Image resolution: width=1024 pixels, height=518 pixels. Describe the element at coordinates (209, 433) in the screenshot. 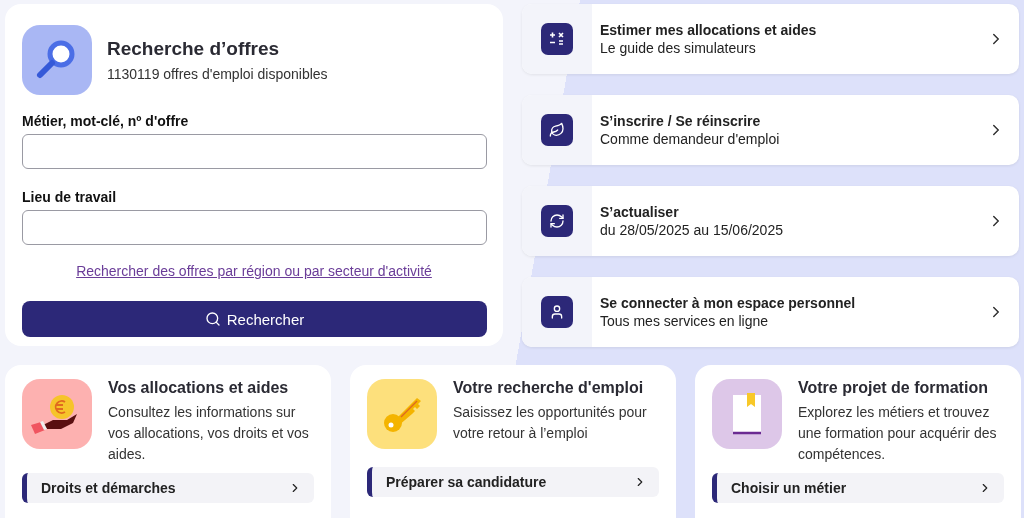

I see `topic-description: Consultez les informations sur vos allocations, vos droits et vos aides.` at that location.